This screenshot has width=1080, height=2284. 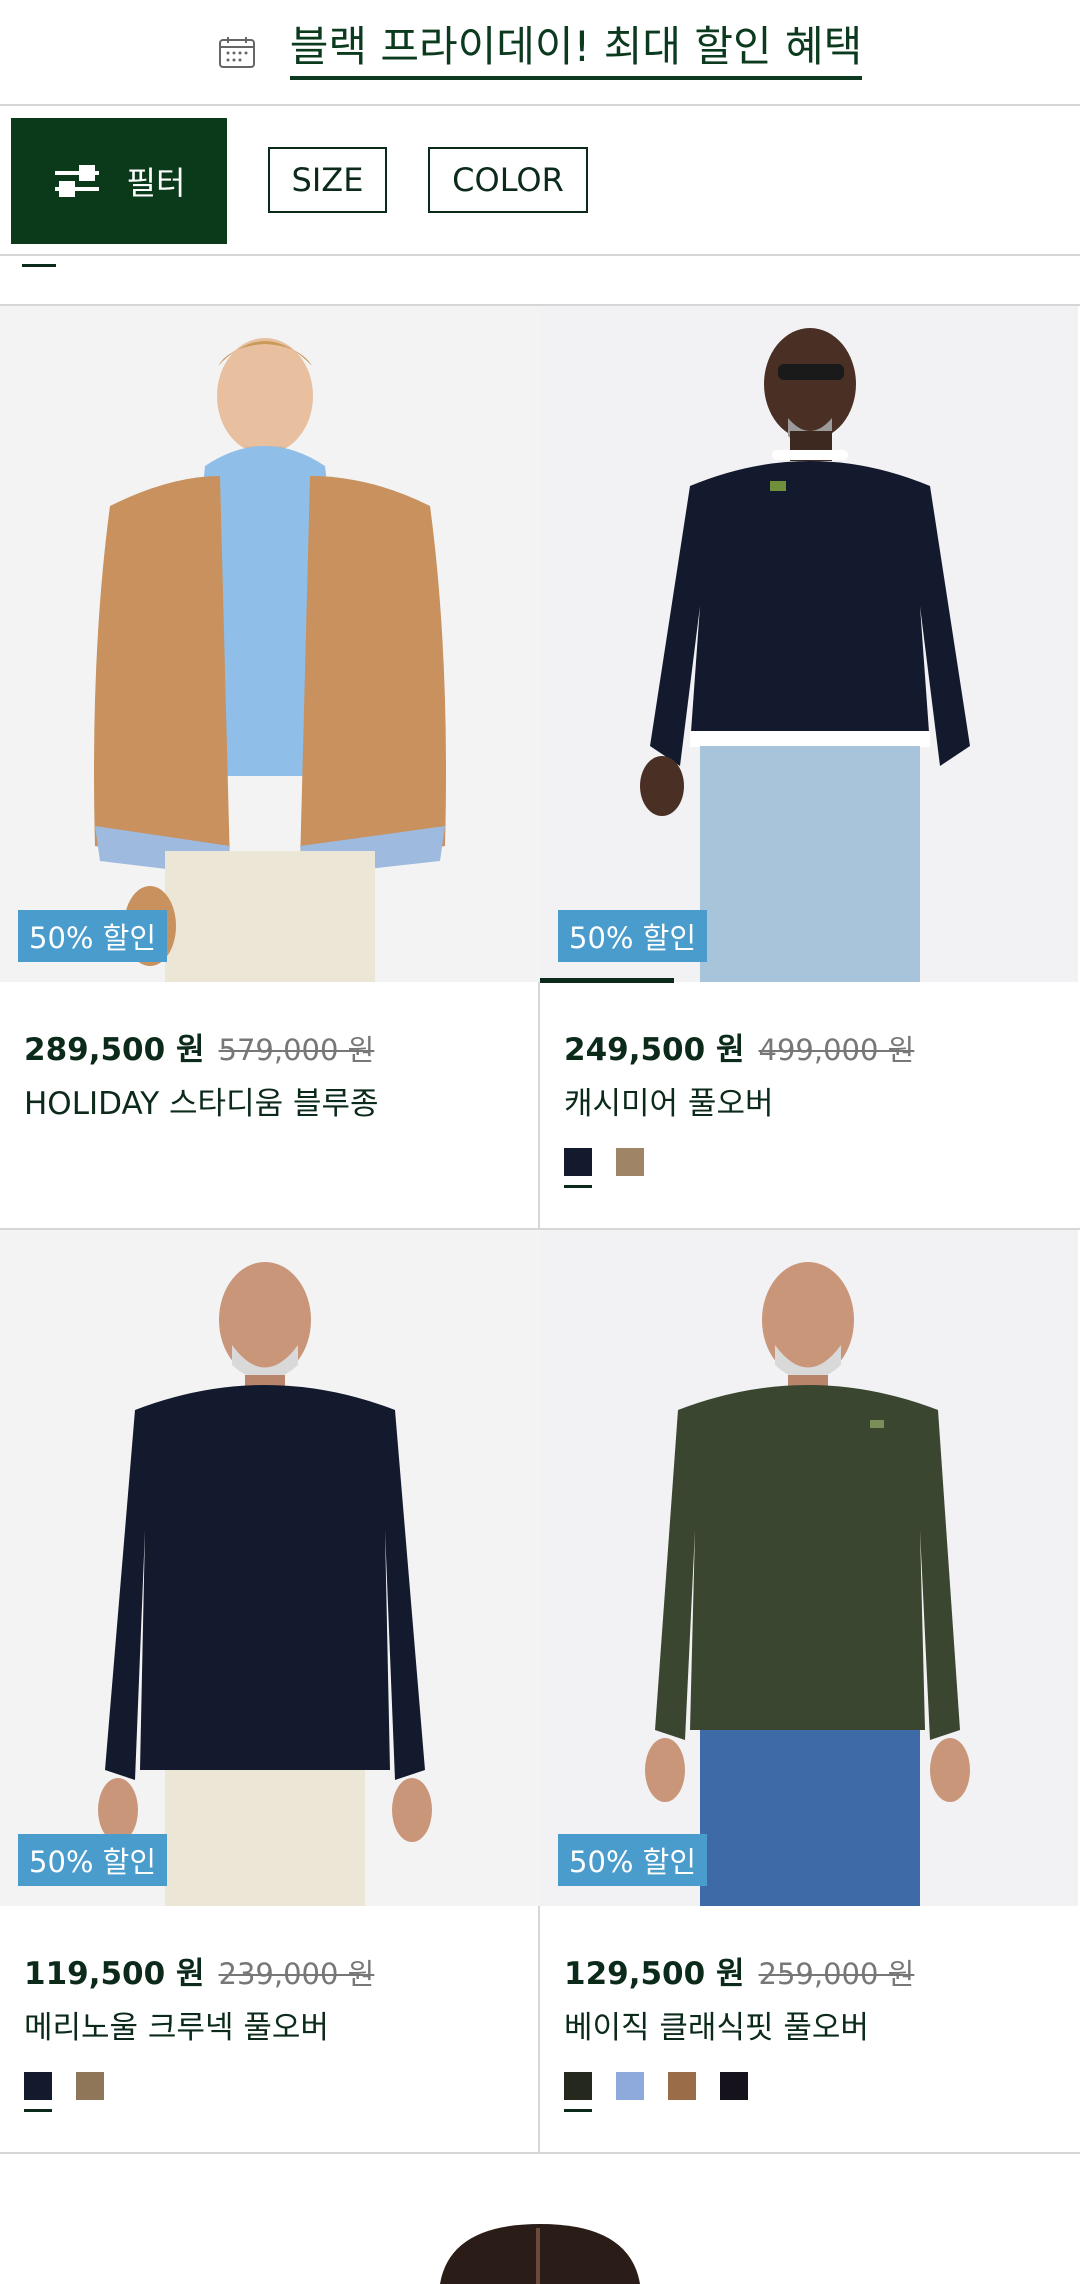 What do you see at coordinates (296, 1050) in the screenshot?
I see `original-price: 579,000 원` at bounding box center [296, 1050].